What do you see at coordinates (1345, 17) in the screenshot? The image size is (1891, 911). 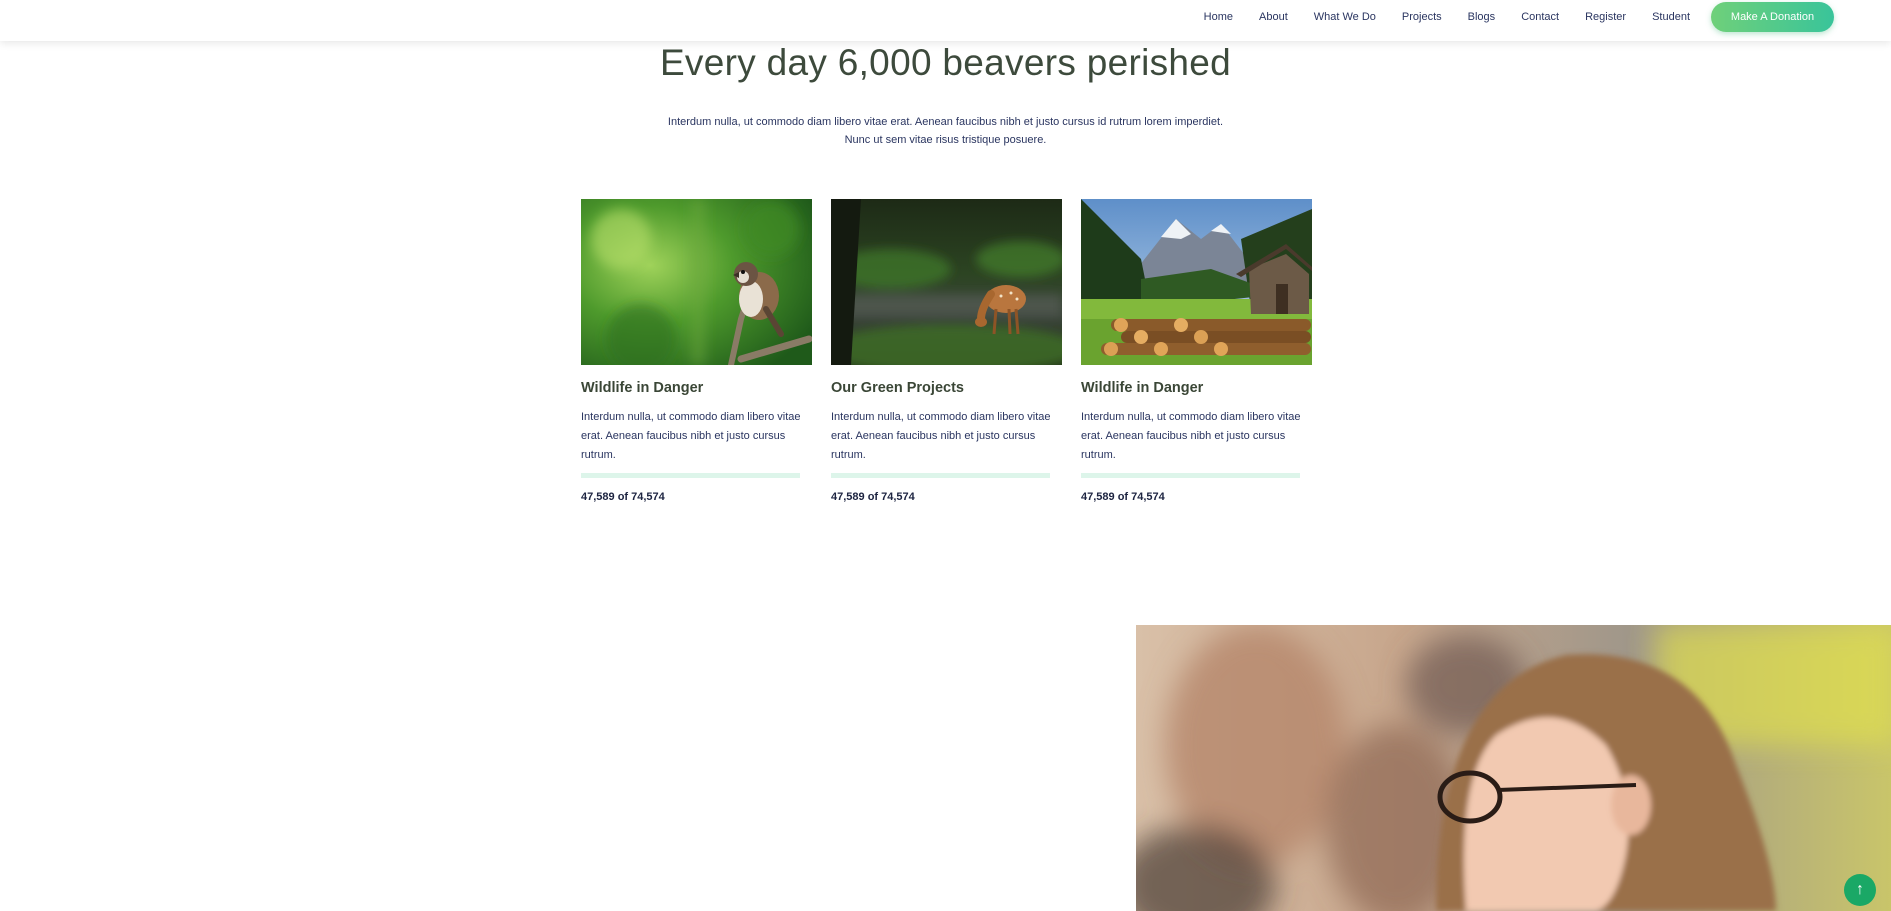 I see `nav-what-we-do: What We Do` at bounding box center [1345, 17].